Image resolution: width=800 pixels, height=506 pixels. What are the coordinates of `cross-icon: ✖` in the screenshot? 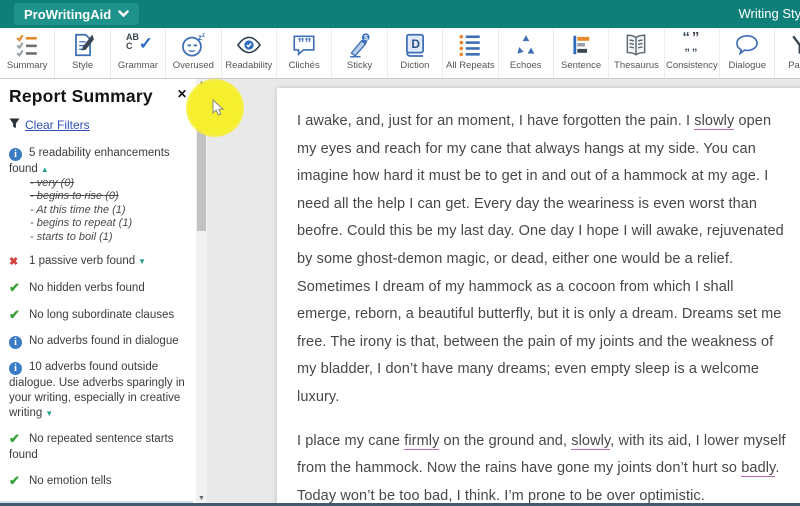 It's located at (14, 262).